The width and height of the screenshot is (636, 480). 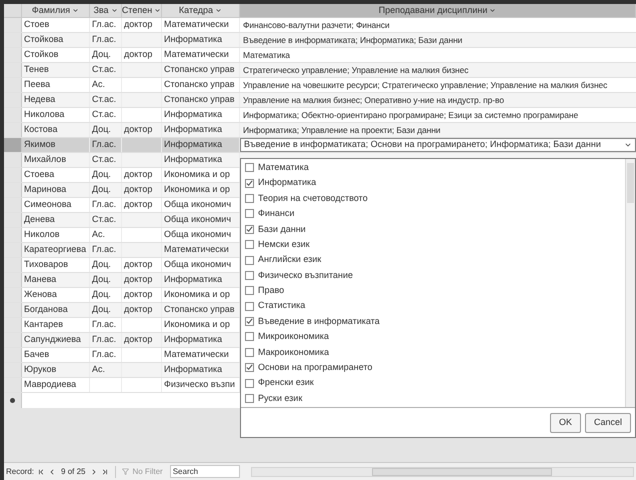 What do you see at coordinates (433, 368) in the screenshot?
I see `option-item: Основи на програмирането` at bounding box center [433, 368].